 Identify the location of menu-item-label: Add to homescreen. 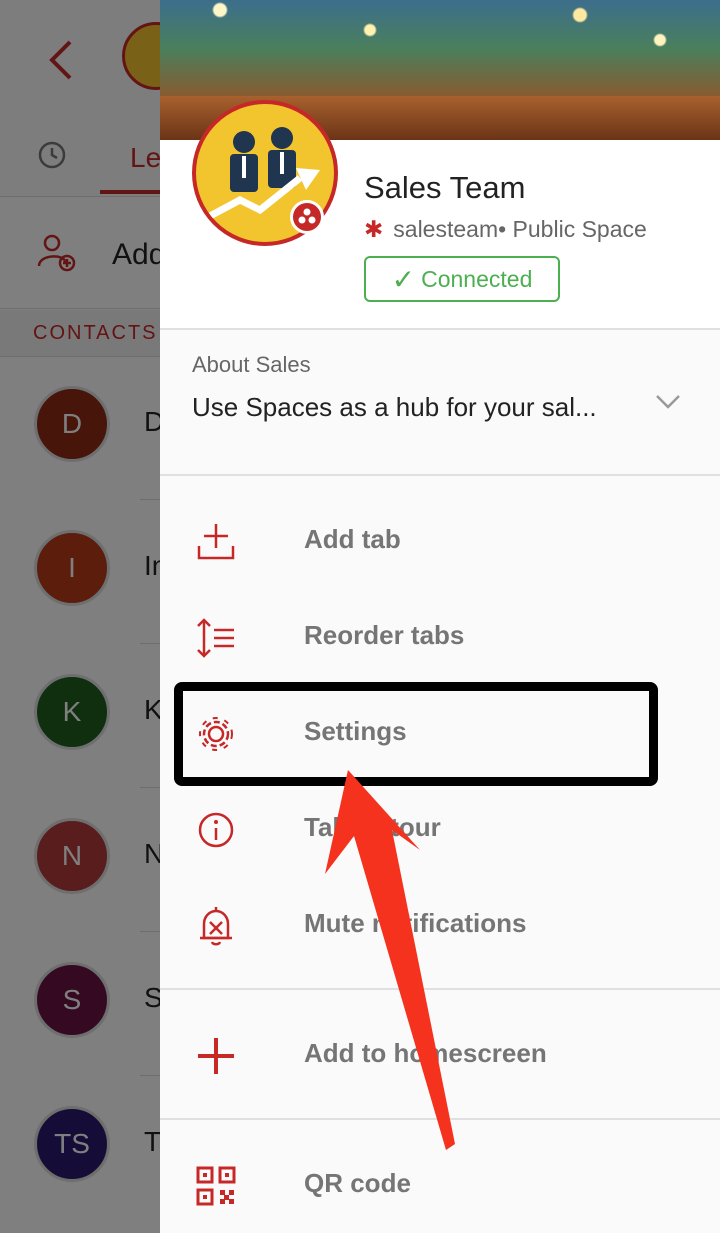
(425, 1053).